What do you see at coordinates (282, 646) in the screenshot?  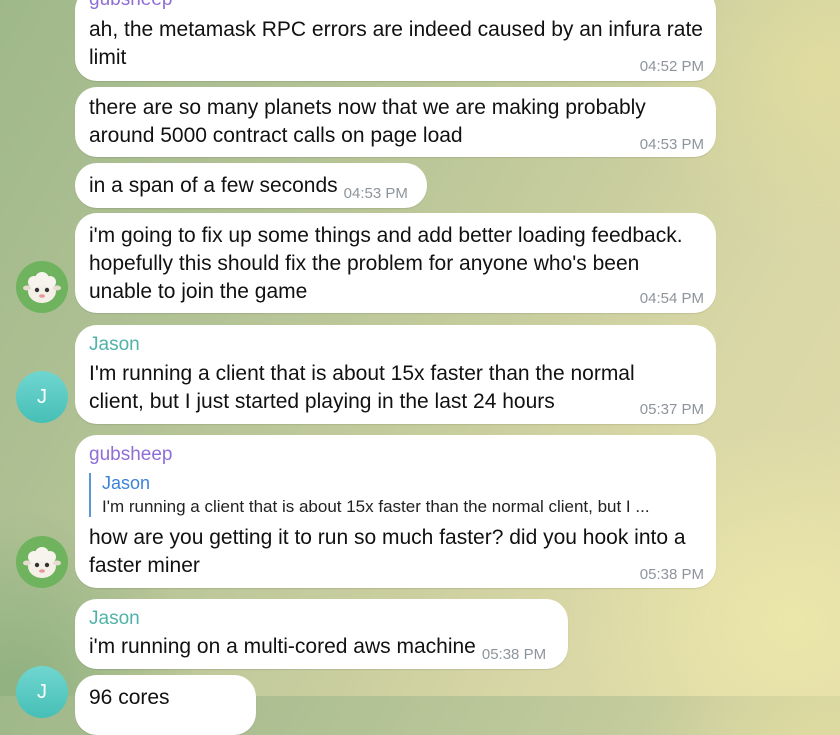 I see `message-text-content: i'm running on a multi-cored aws machine` at bounding box center [282, 646].